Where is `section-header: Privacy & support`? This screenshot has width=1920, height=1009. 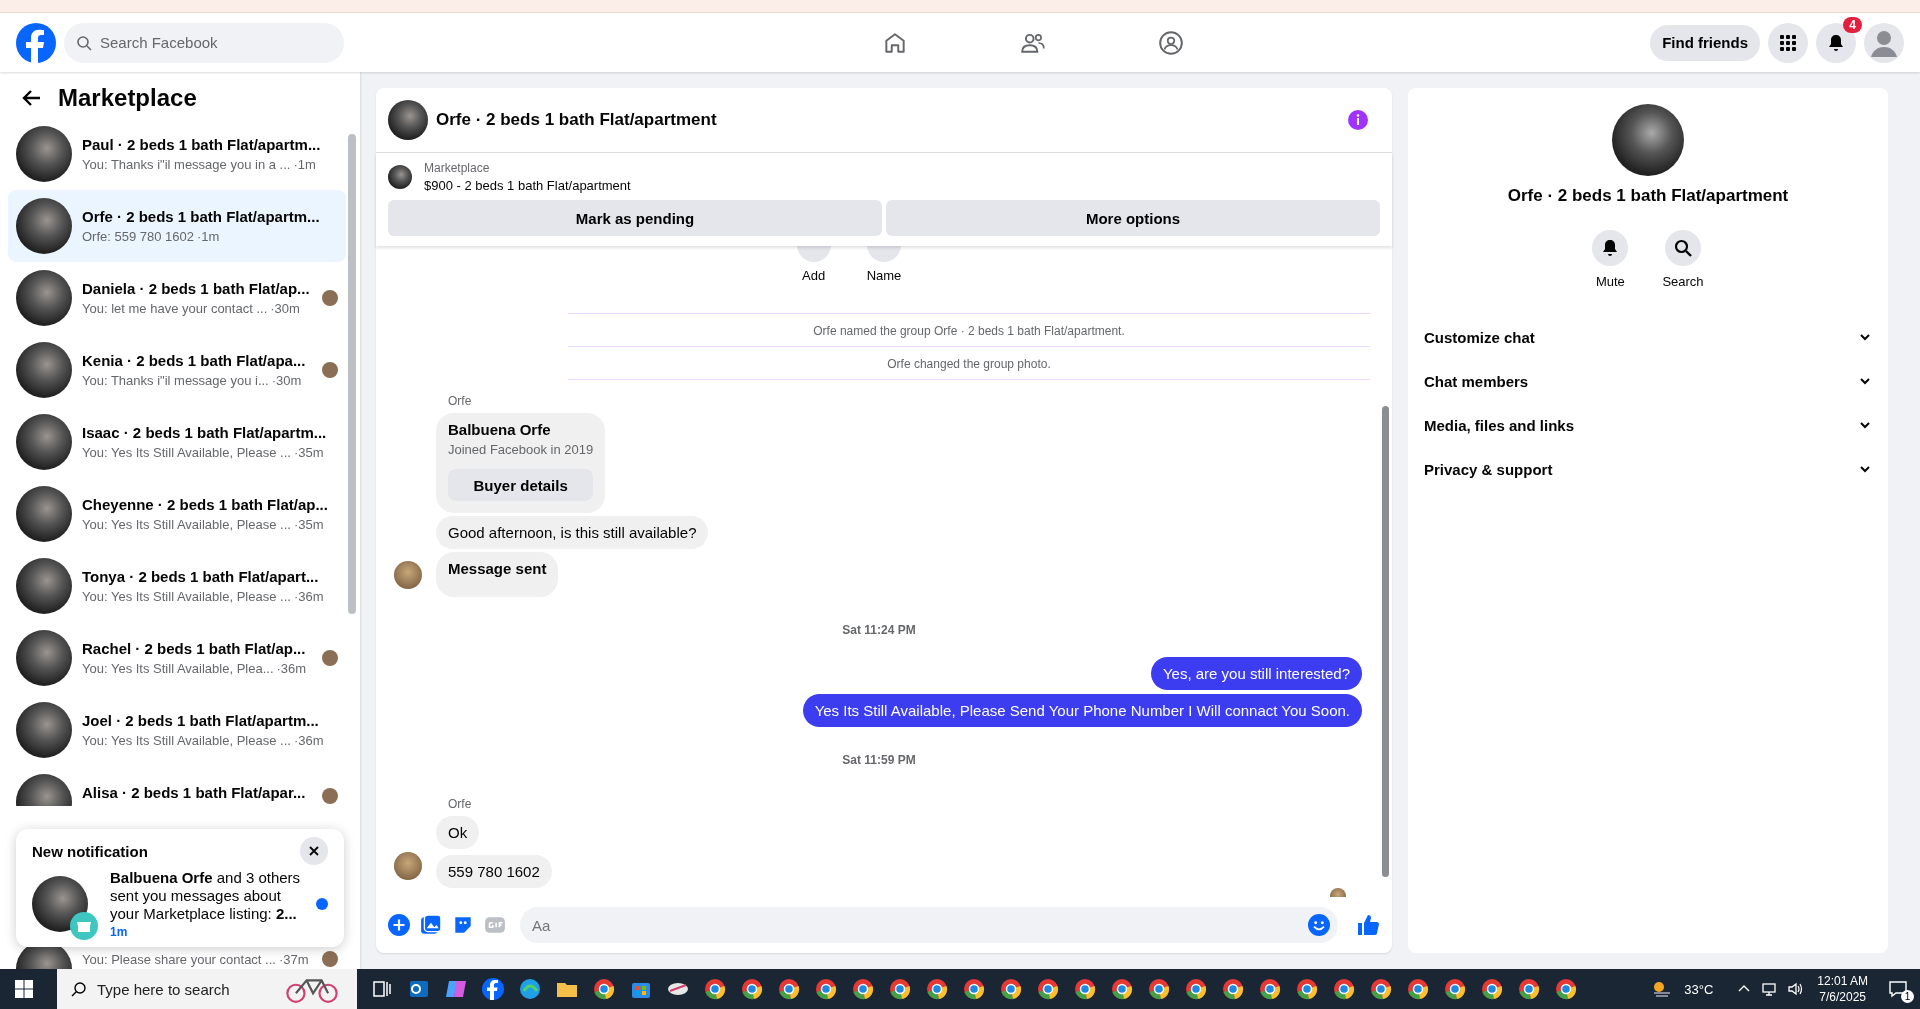 section-header: Privacy & support is located at coordinates (1648, 469).